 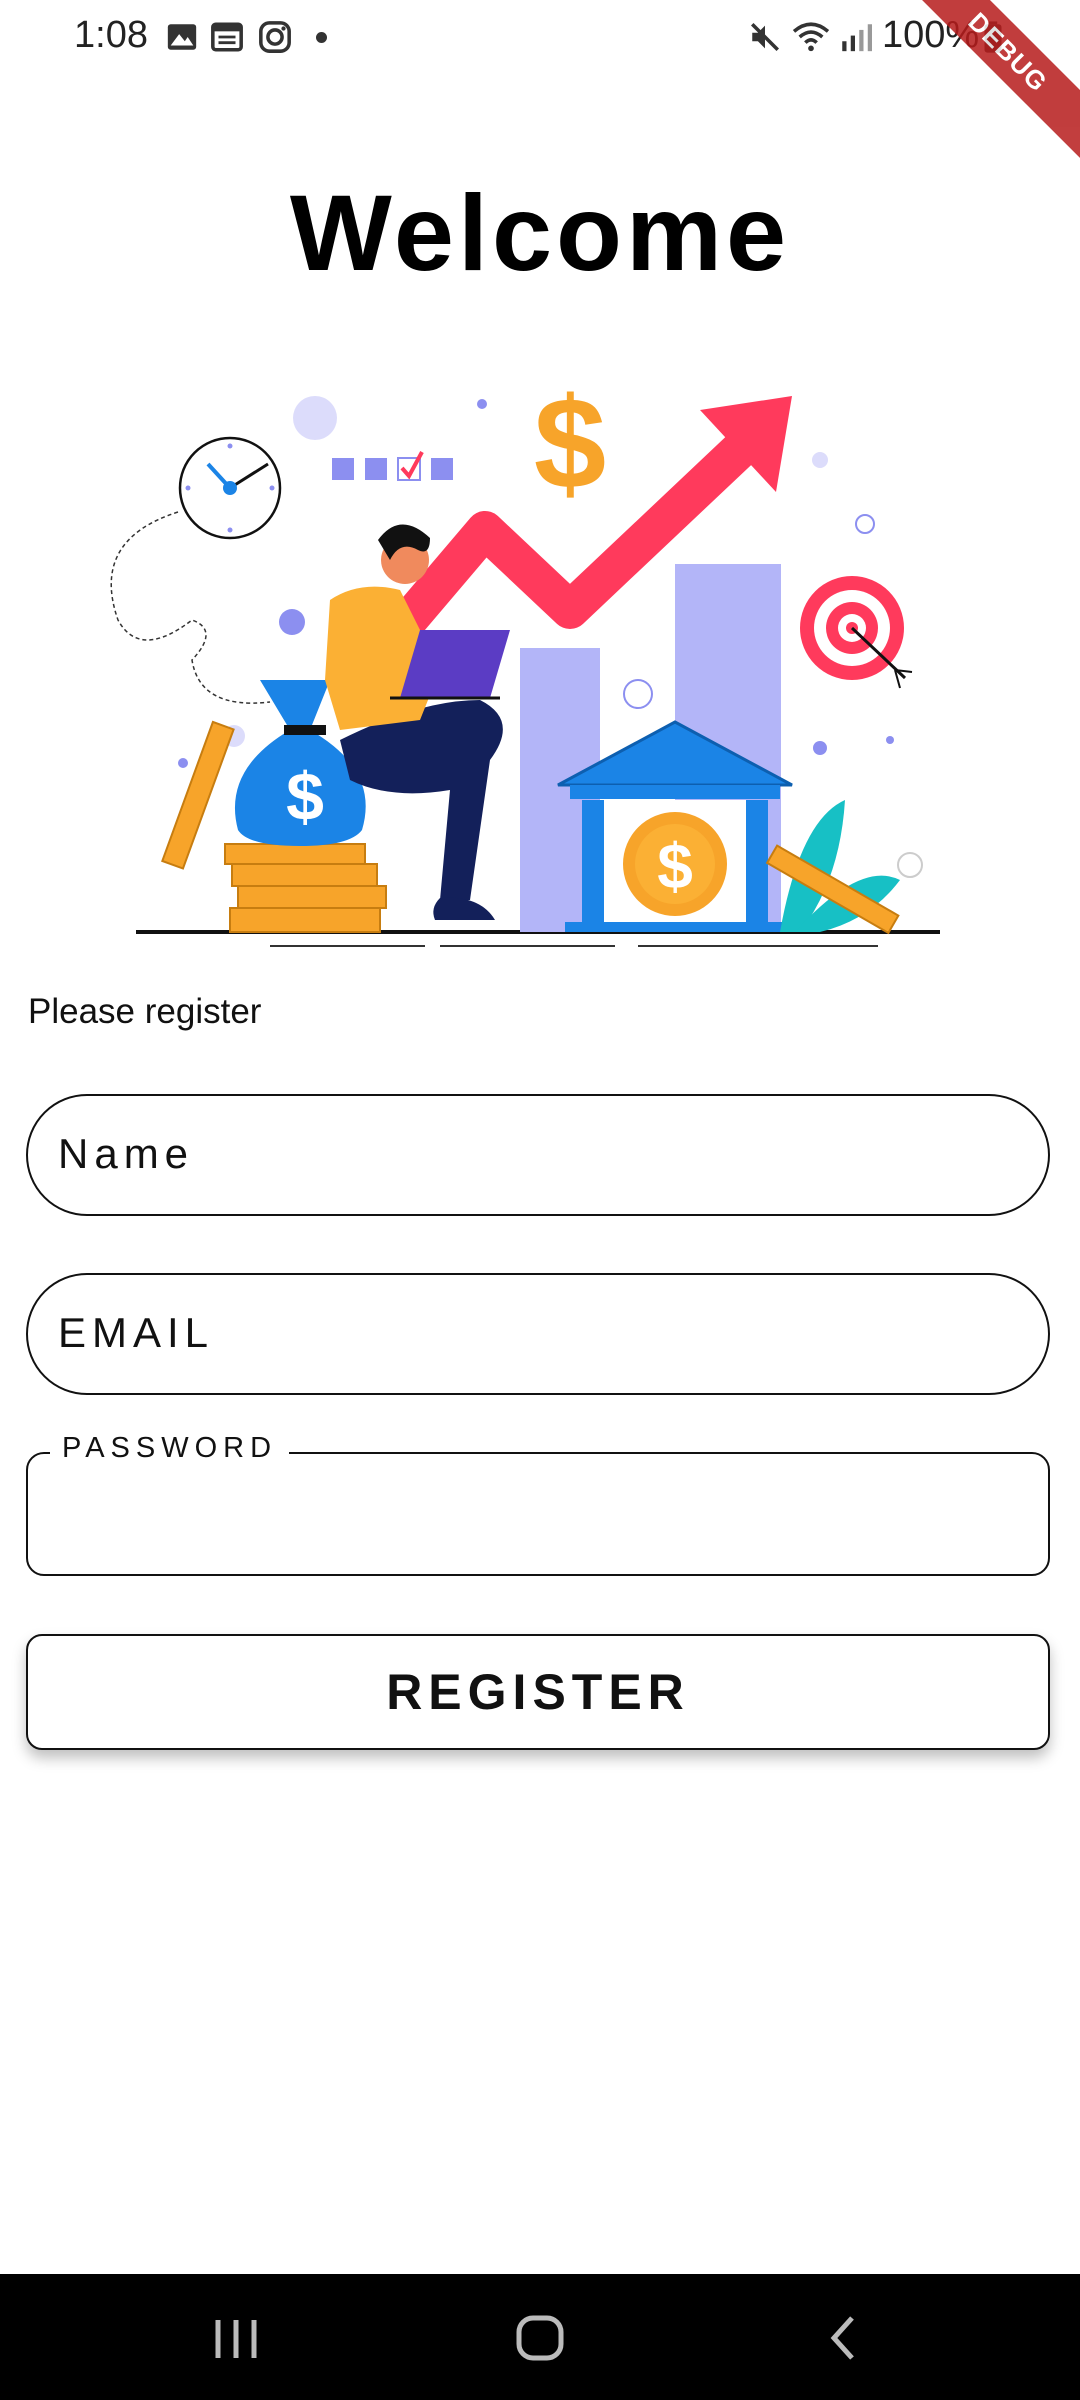 I want to click on status-time: 1:08, so click(x=111, y=35).